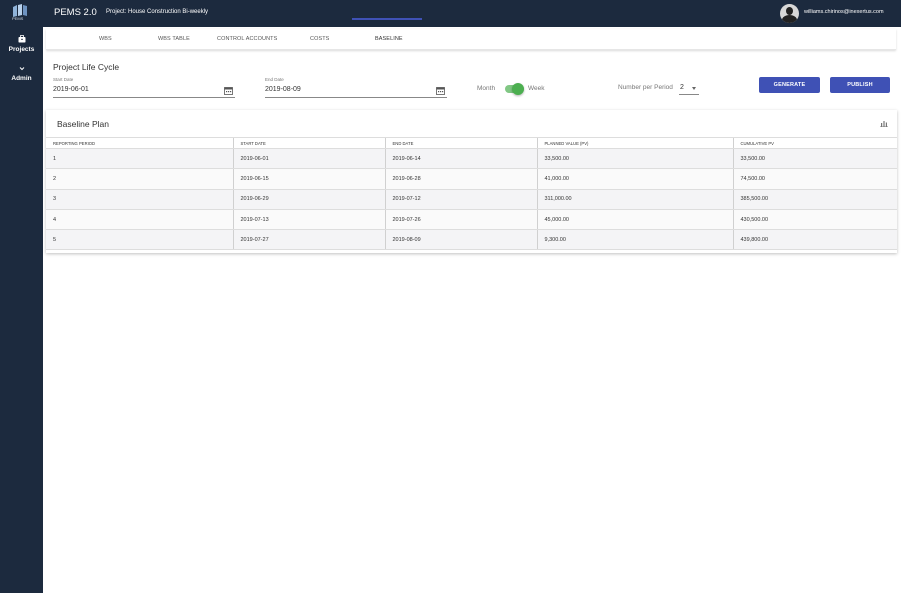 The image size is (901, 593). What do you see at coordinates (319, 39) in the screenshot?
I see `tab-costs: COSTS` at bounding box center [319, 39].